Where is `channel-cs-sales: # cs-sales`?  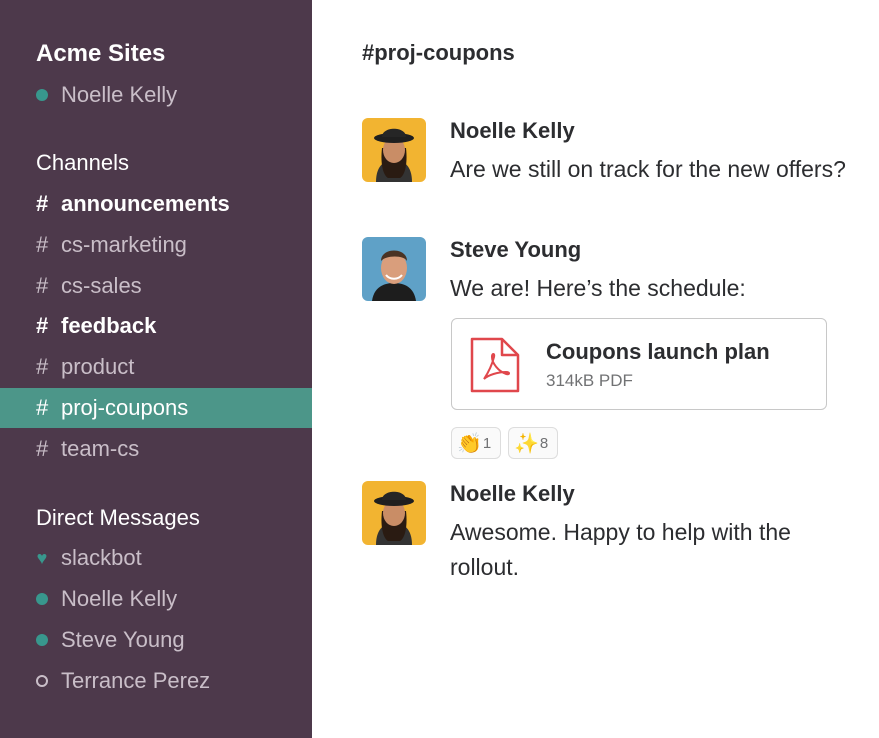 channel-cs-sales: # cs-sales is located at coordinates (156, 286).